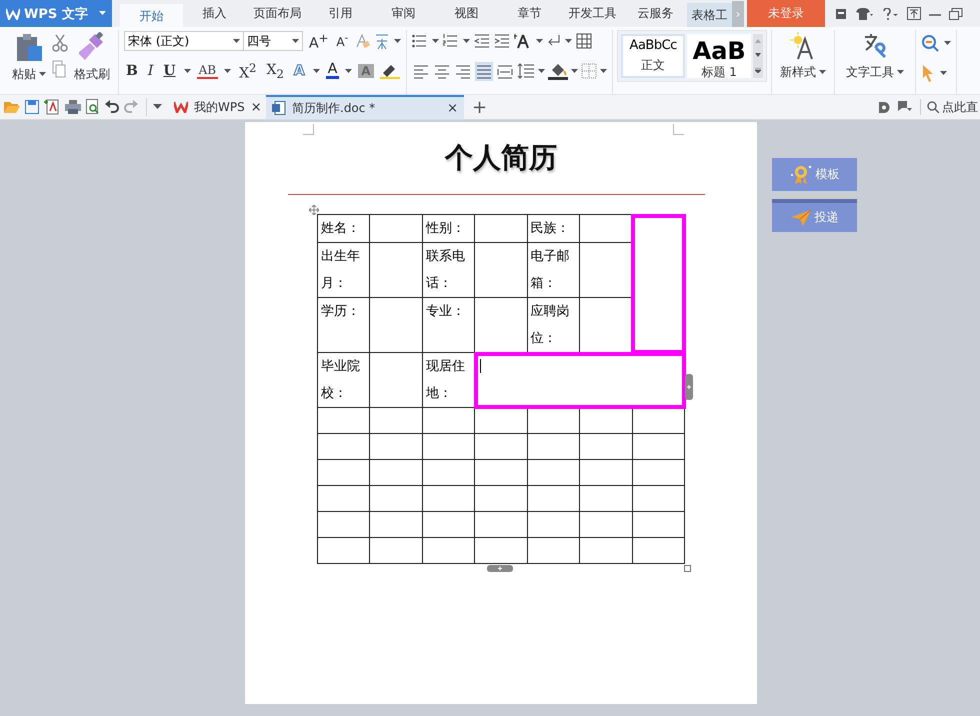 This screenshot has width=980, height=716. I want to click on bullet-list-icon, so click(420, 41).